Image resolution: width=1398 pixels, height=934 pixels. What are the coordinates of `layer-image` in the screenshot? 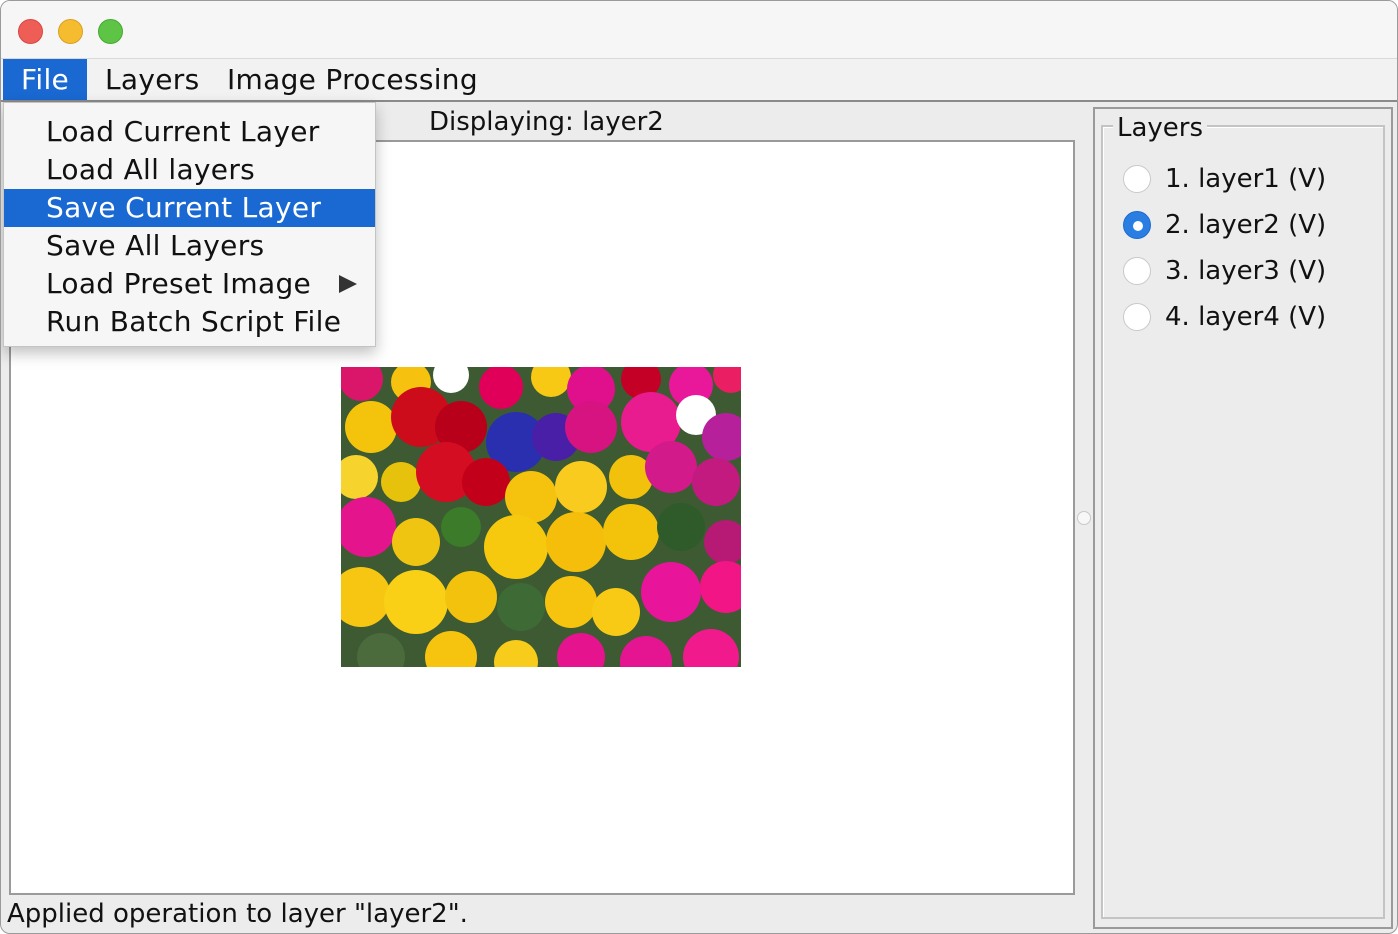 It's located at (541, 517).